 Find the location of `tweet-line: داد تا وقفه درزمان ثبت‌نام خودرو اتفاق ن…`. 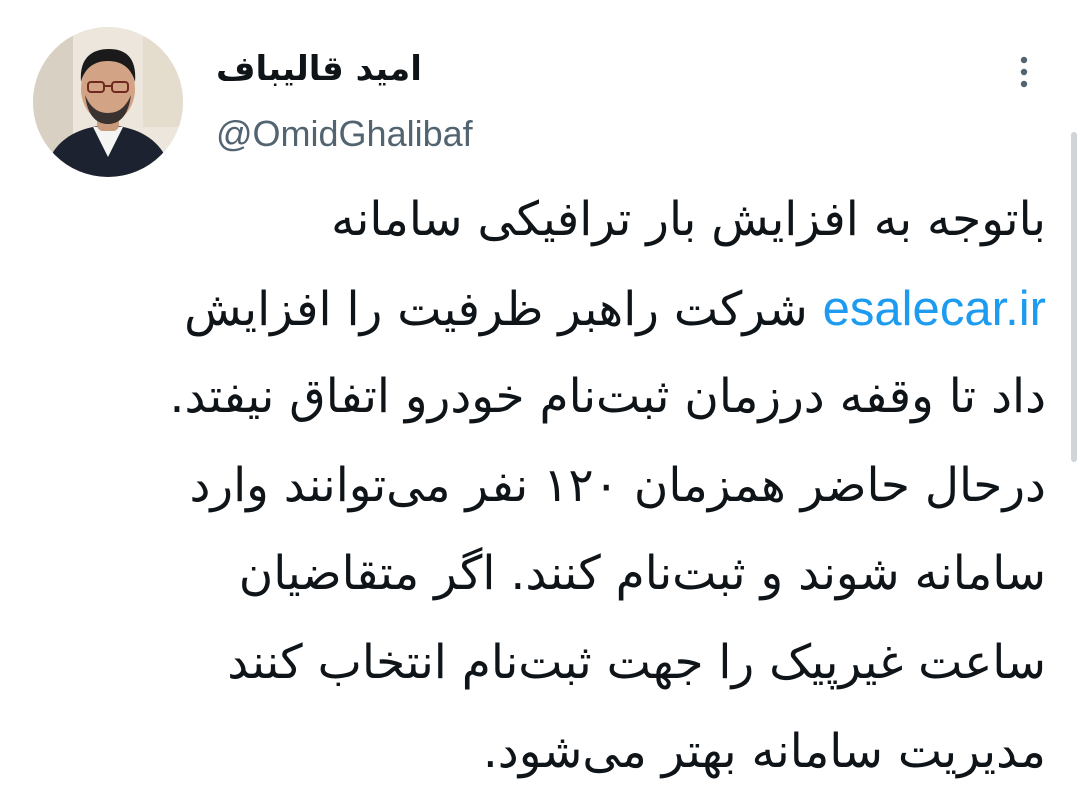

tweet-line: داد تا وقفه درزمان ثبت‌نام خودرو اتفاق ن… is located at coordinates (607, 397).